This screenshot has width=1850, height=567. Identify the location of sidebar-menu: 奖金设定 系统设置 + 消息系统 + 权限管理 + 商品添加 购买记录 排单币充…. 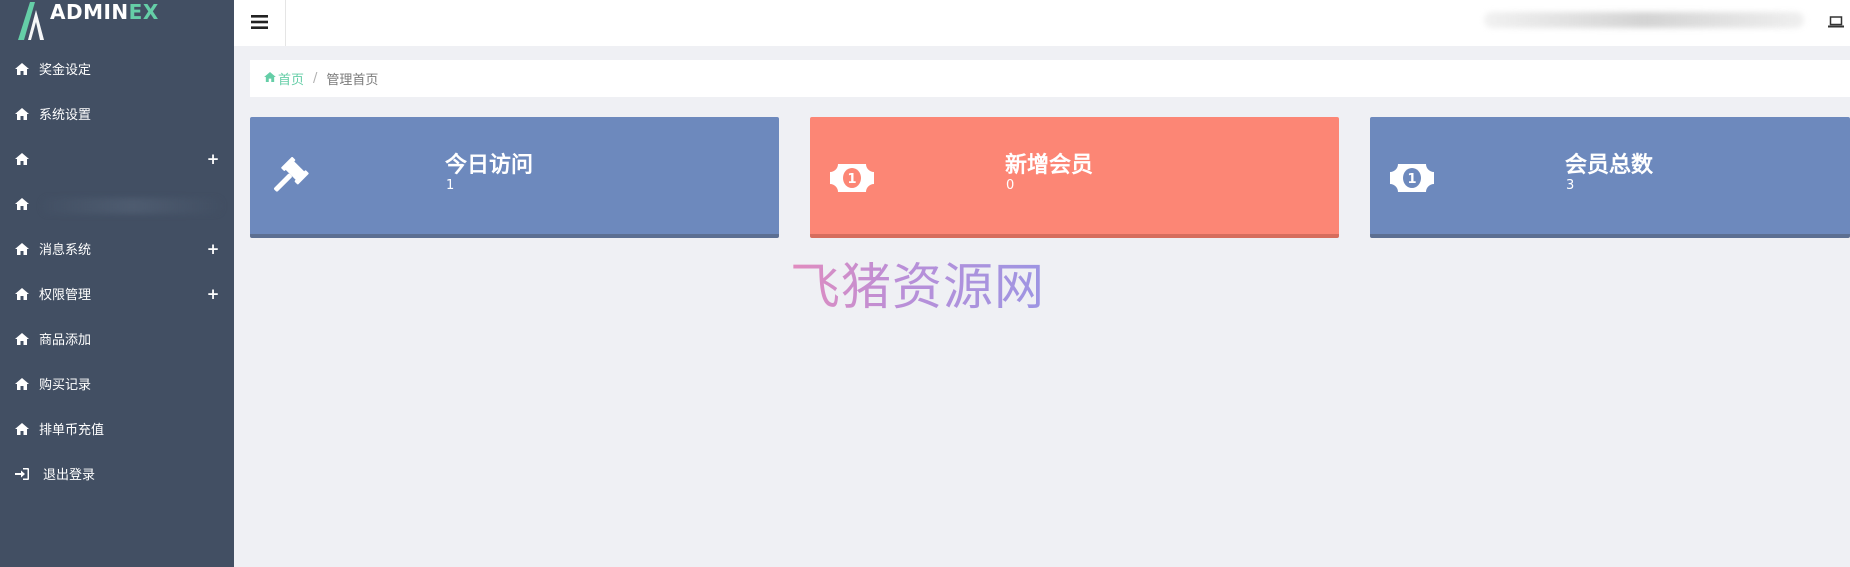
(117, 271).